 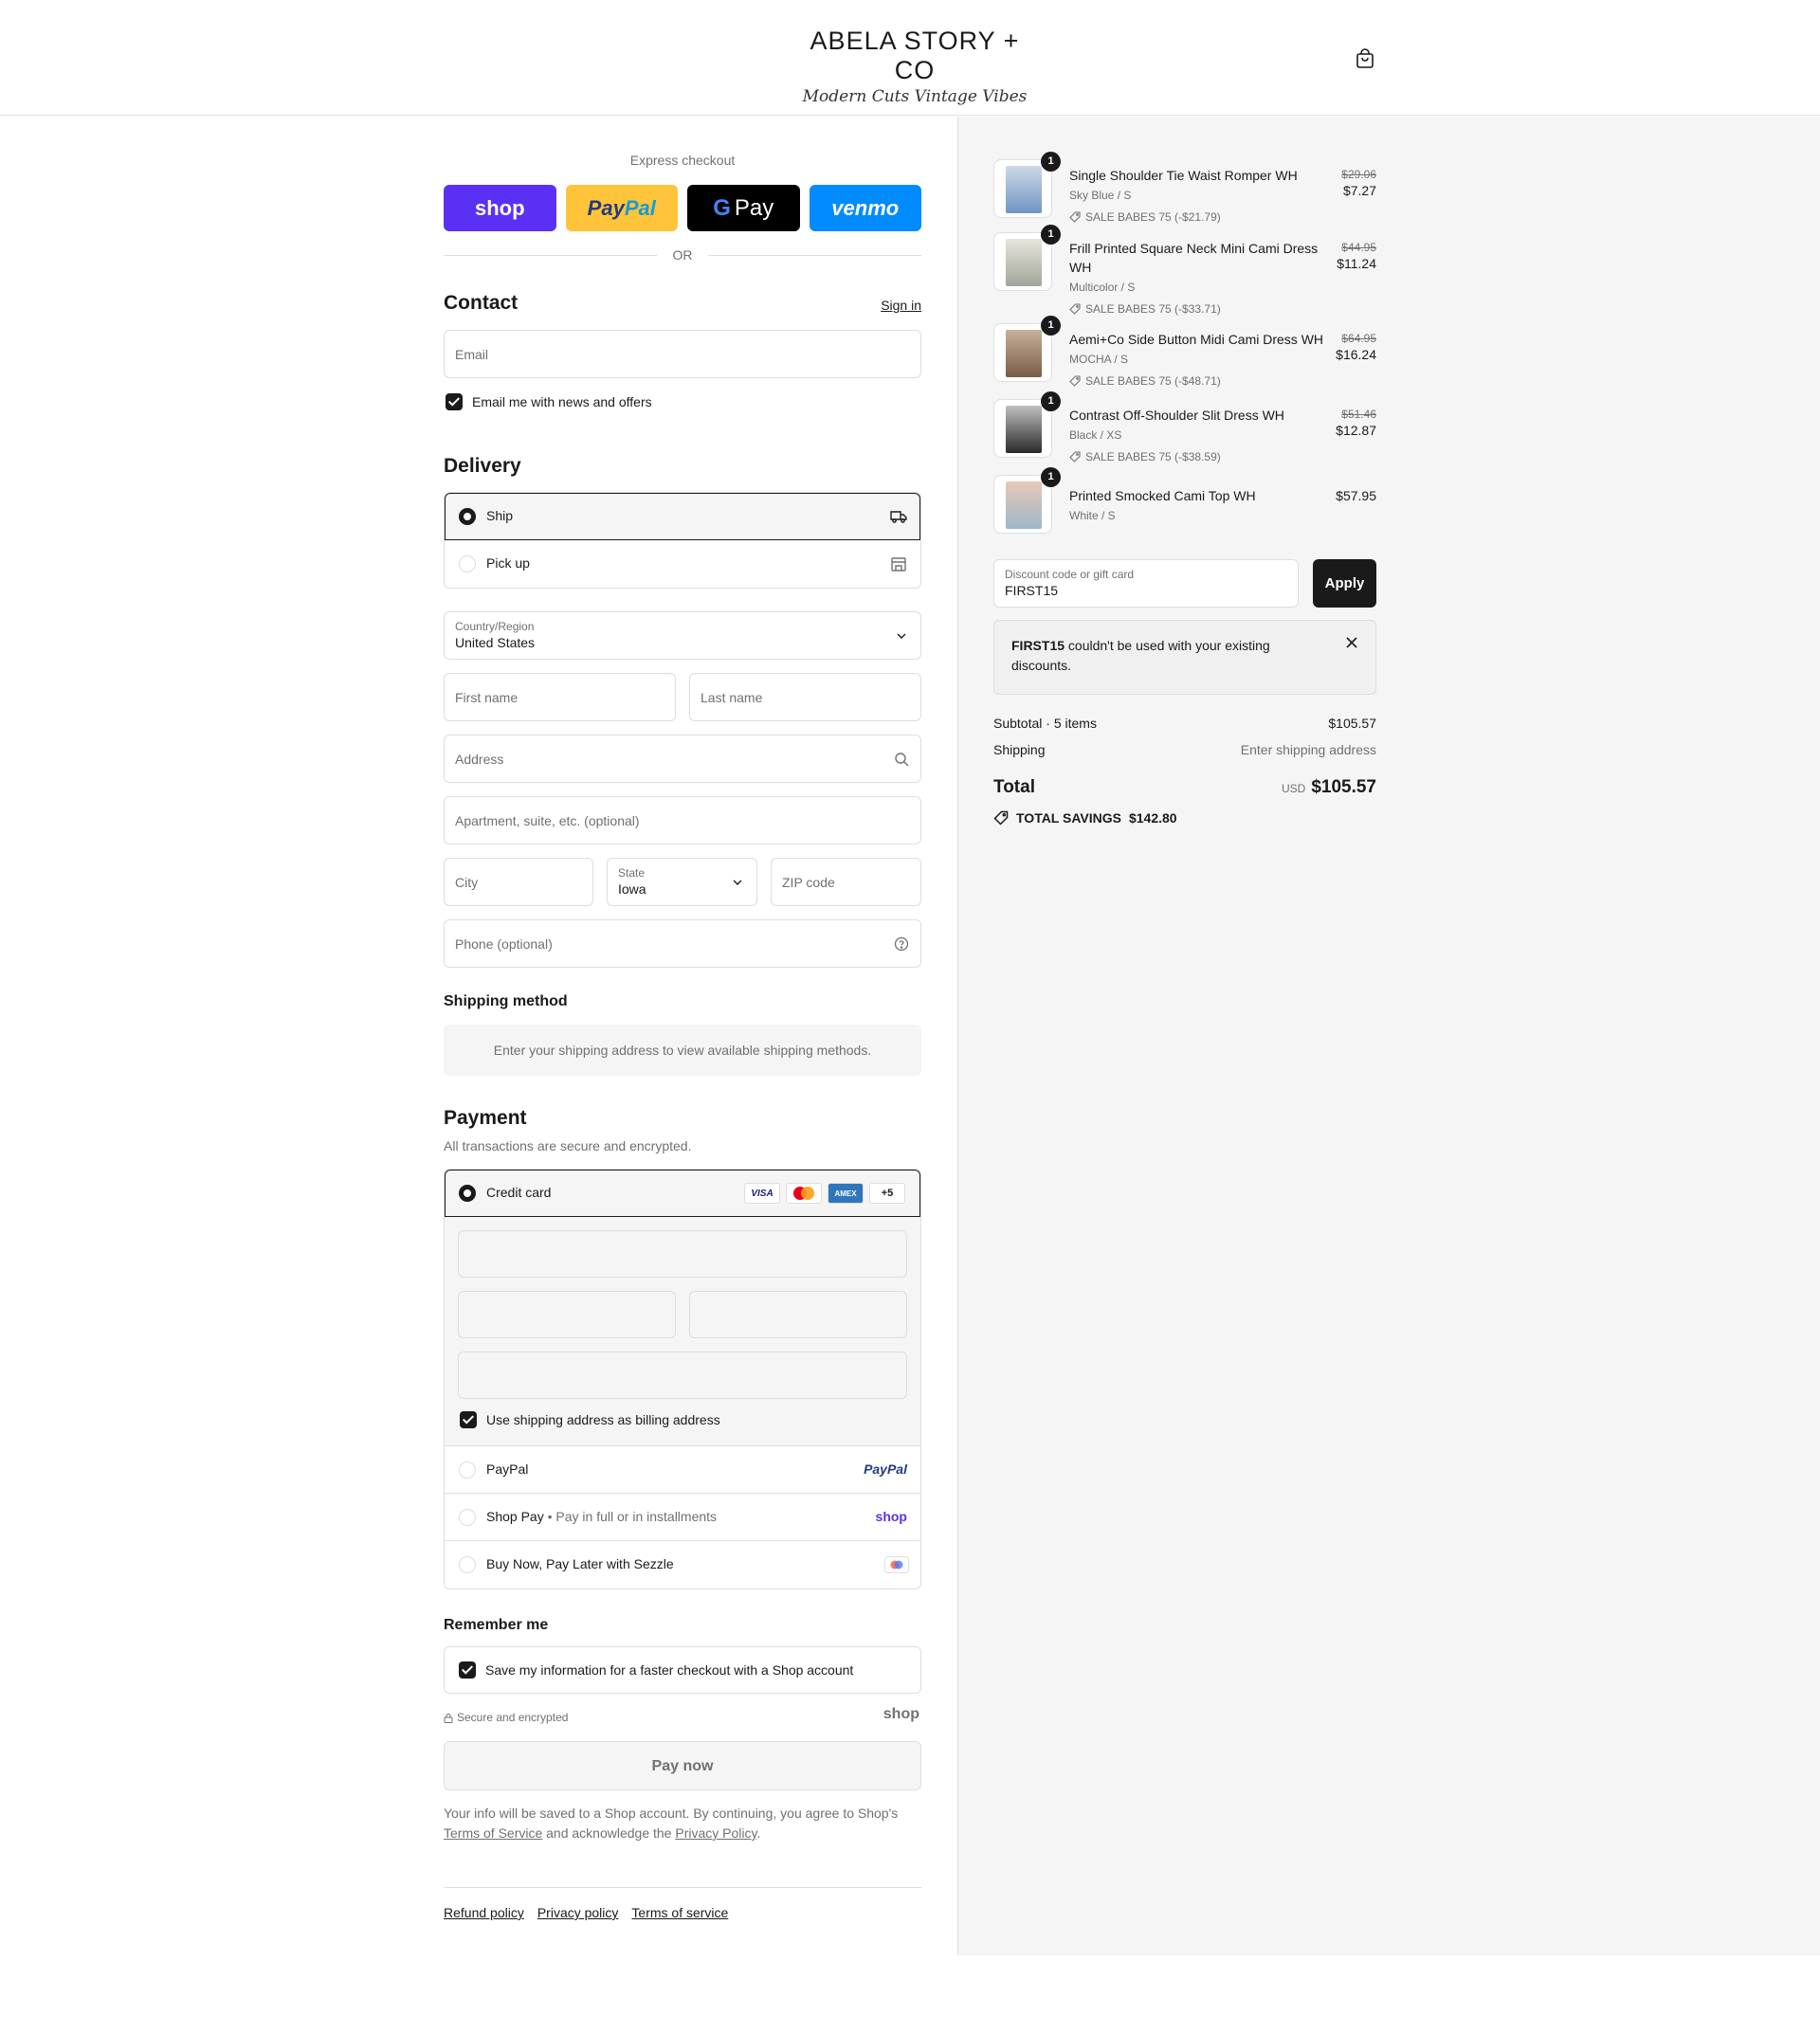 I want to click on total-savings: TOTAL SAVINGS $142.80, so click(x=1085, y=818).